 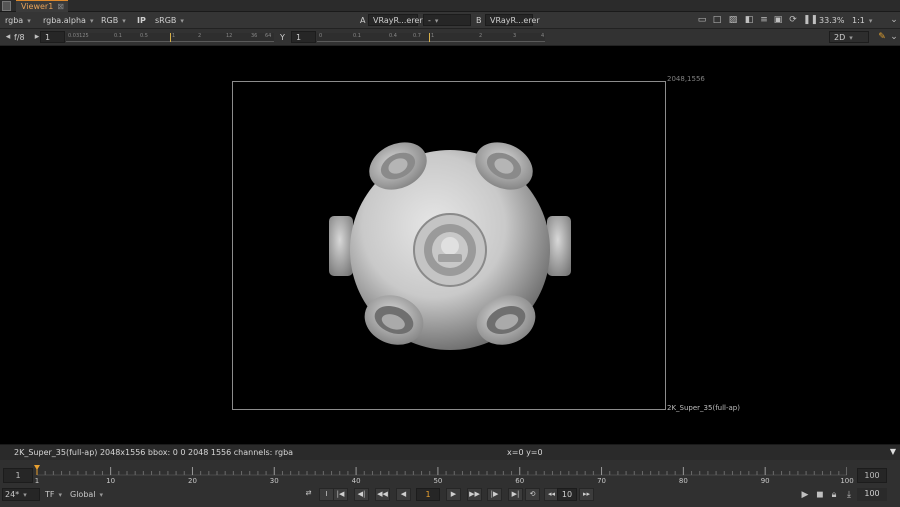 I want to click on play-forward-icon: ▶, so click(x=453, y=494).